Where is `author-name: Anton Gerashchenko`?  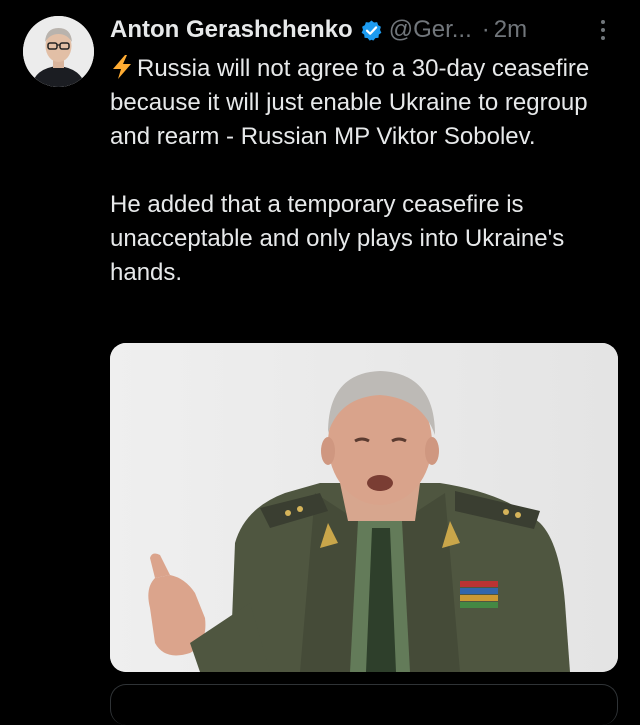
author-name: Anton Gerashchenko is located at coordinates (231, 30).